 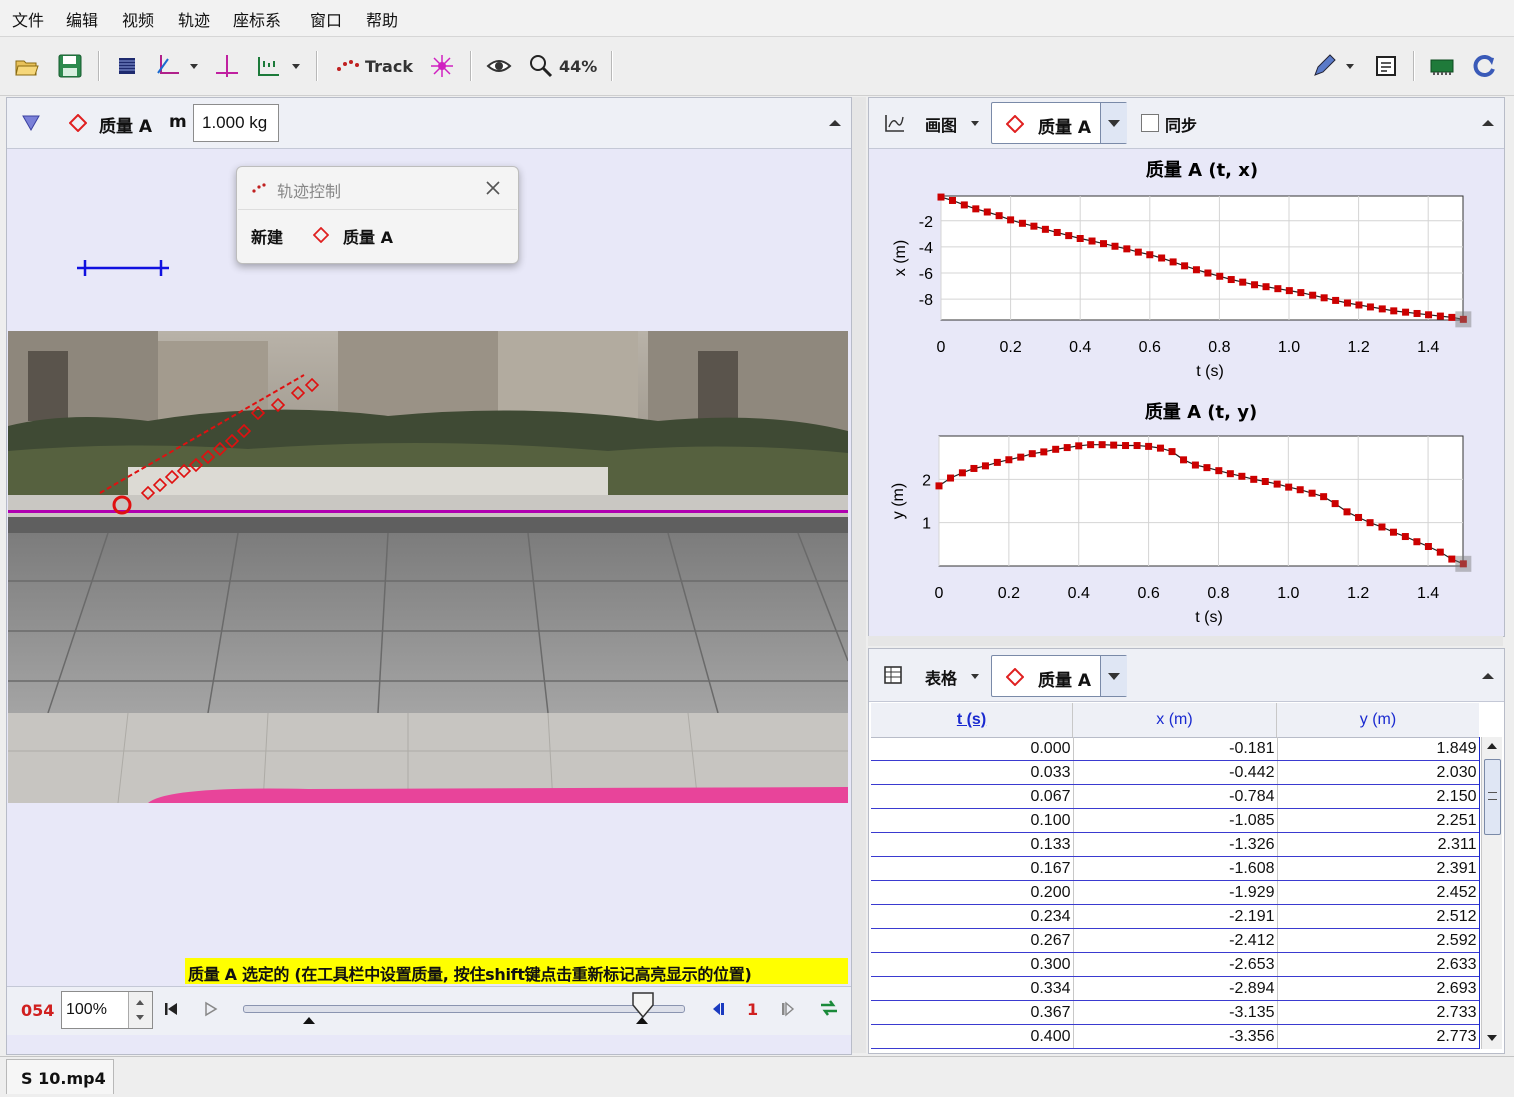 I want to click on table-row: 0.334 -2.894 2.693, so click(x=1175, y=988).